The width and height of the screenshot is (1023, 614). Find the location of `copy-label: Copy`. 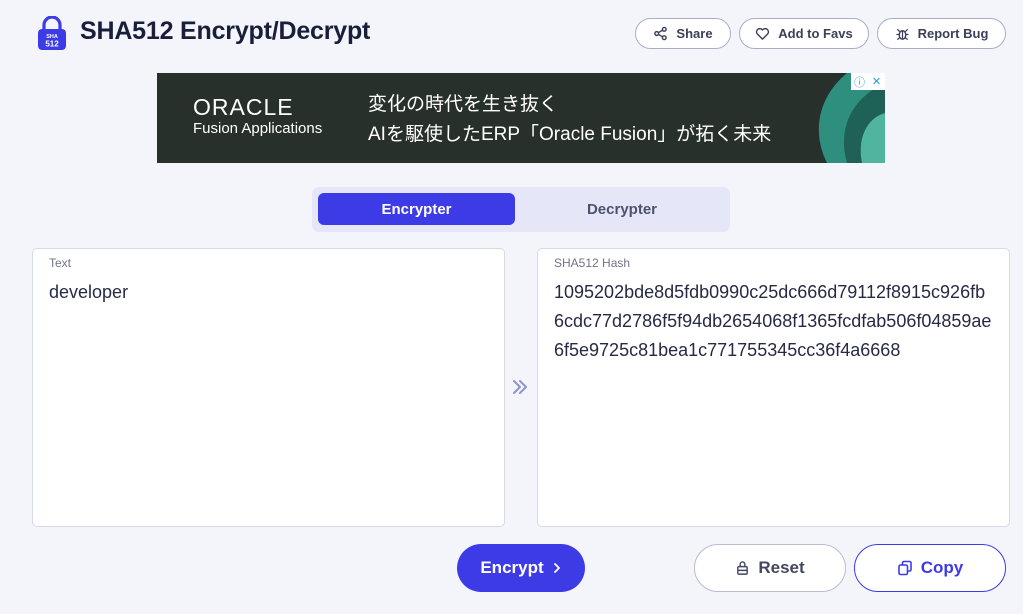

copy-label: Copy is located at coordinates (942, 567).